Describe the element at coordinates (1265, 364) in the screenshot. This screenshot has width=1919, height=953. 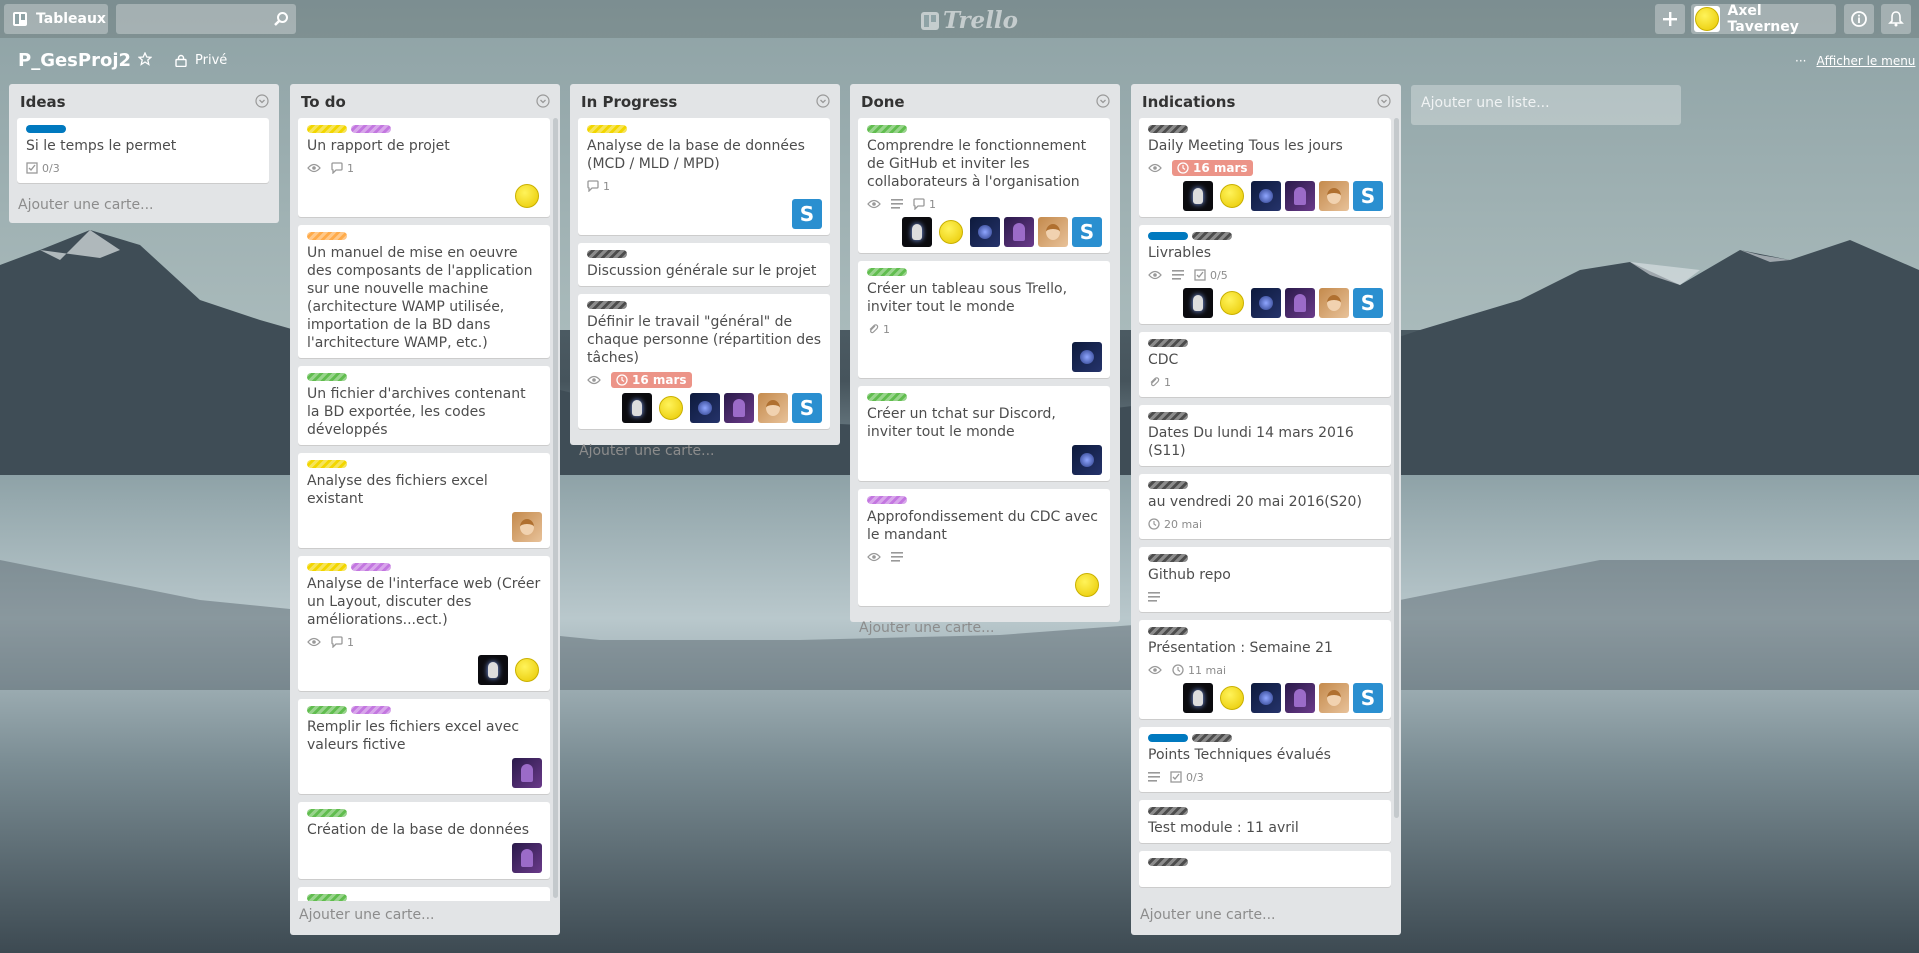
I see `card: CDC 1` at that location.